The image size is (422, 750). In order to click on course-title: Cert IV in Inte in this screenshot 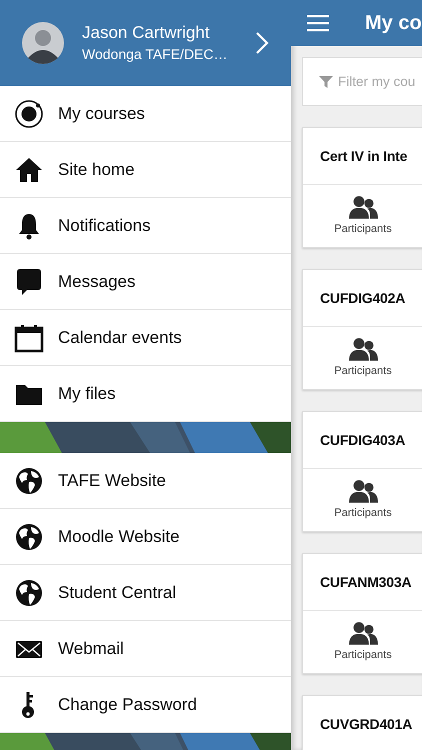, I will do `click(362, 156)`.